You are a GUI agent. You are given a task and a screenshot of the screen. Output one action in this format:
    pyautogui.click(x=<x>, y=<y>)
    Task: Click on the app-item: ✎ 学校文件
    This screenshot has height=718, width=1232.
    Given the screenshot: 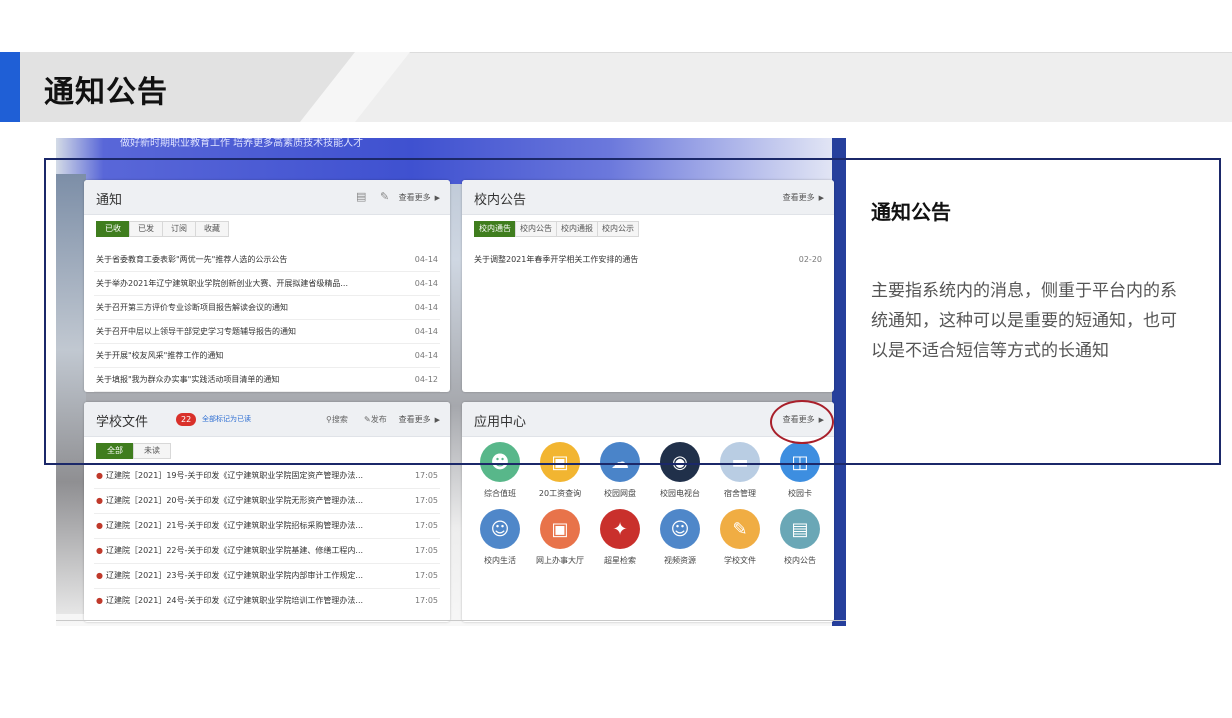 What is the action you would take?
    pyautogui.click(x=740, y=537)
    